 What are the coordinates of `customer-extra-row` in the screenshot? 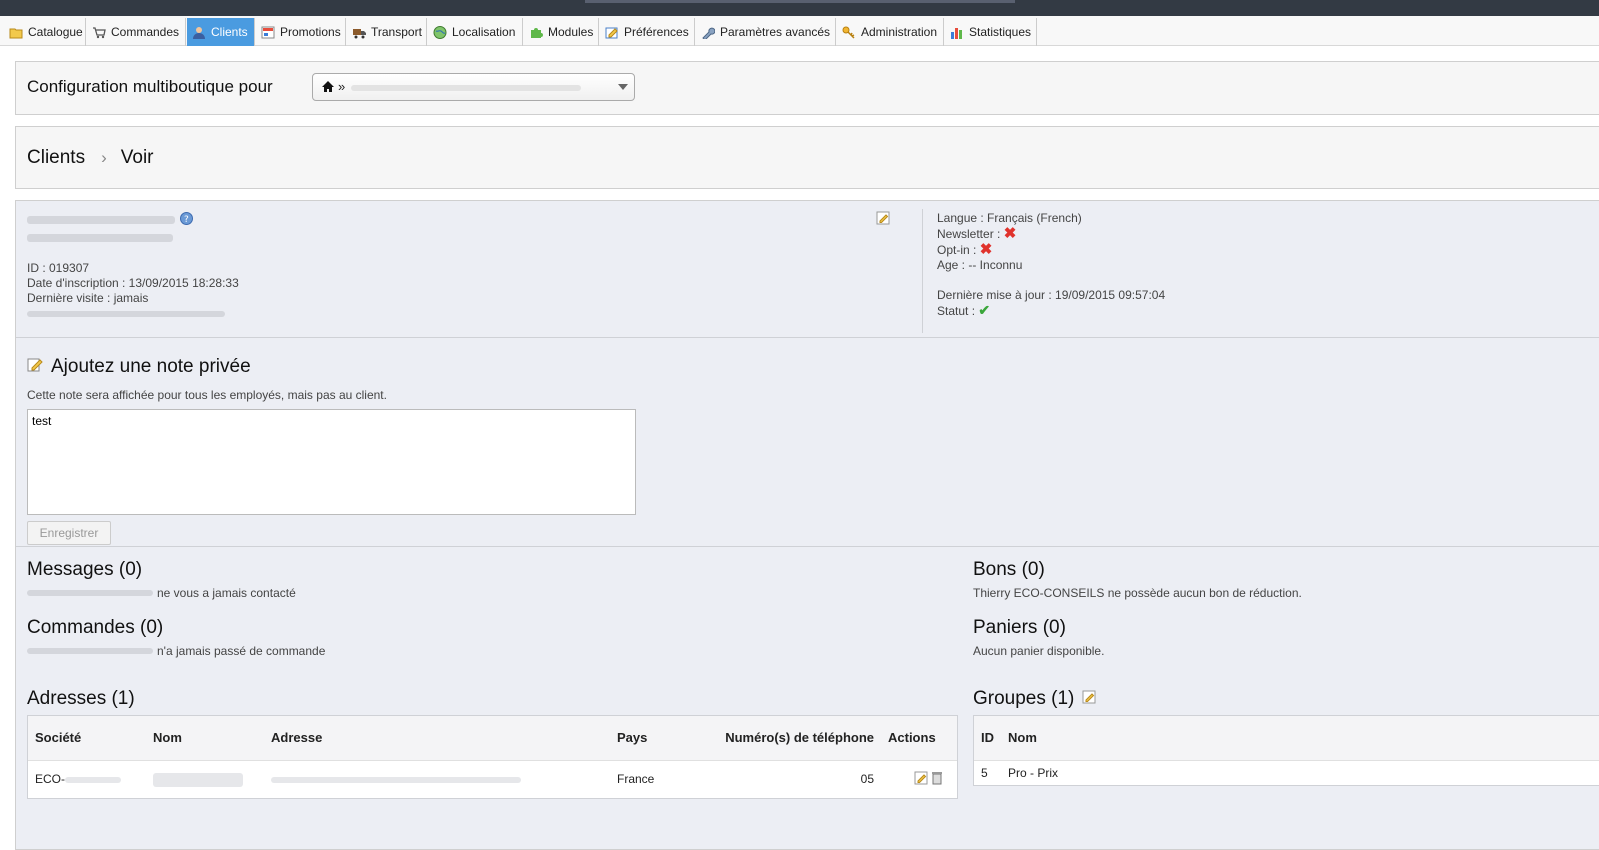 It's located at (133, 313).